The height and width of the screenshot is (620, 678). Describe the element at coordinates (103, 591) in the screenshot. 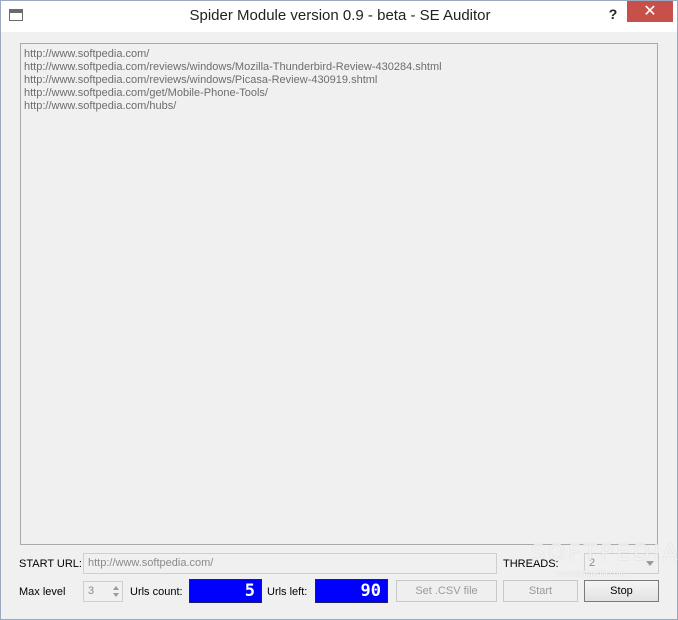

I see `max-level-spinbox: 3` at that location.